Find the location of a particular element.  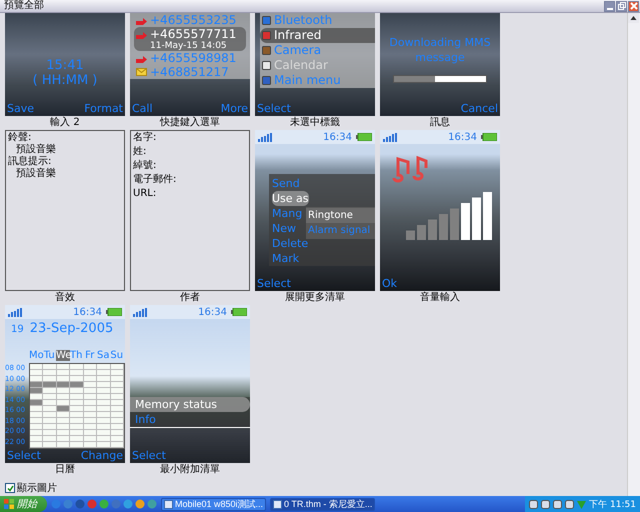

envelope-icon is located at coordinates (141, 72).